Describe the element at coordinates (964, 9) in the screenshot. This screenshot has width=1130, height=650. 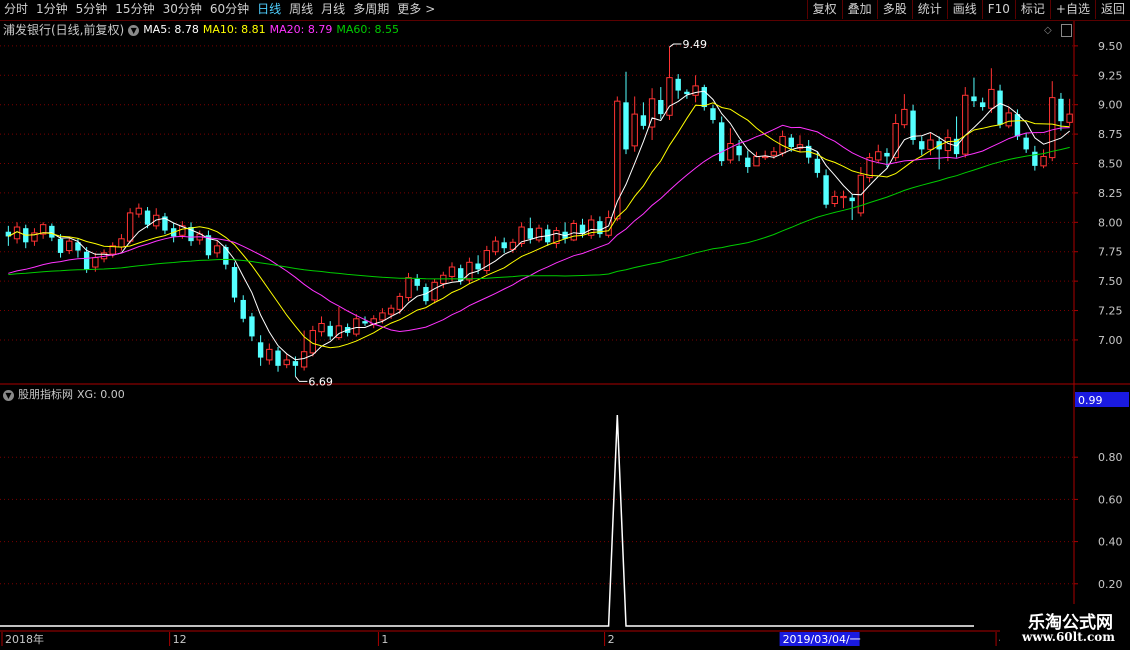
I see `toolbar-button: 画线` at that location.